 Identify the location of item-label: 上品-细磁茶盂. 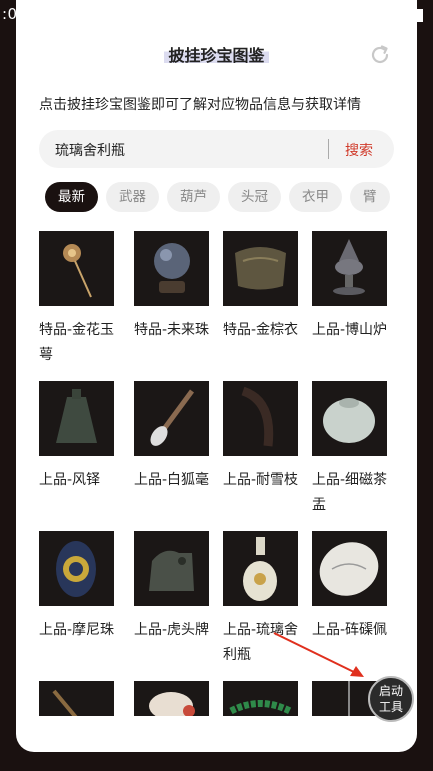
(350, 492).